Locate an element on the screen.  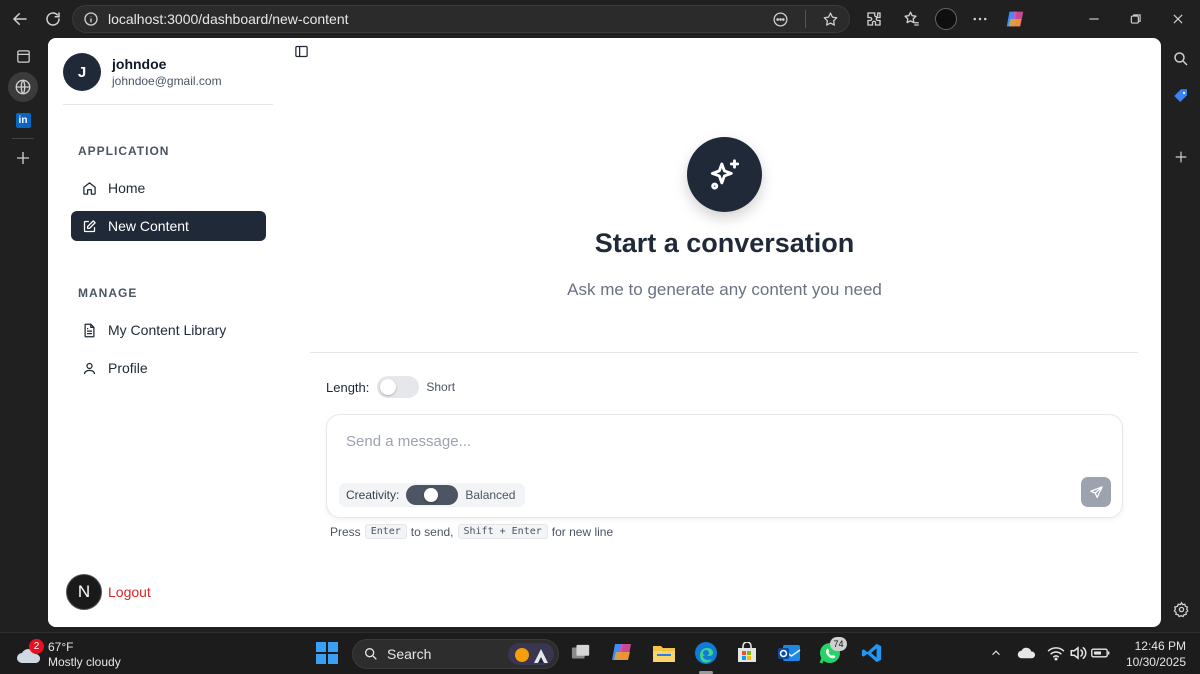
read-aloud-icon is located at coordinates (780, 19).